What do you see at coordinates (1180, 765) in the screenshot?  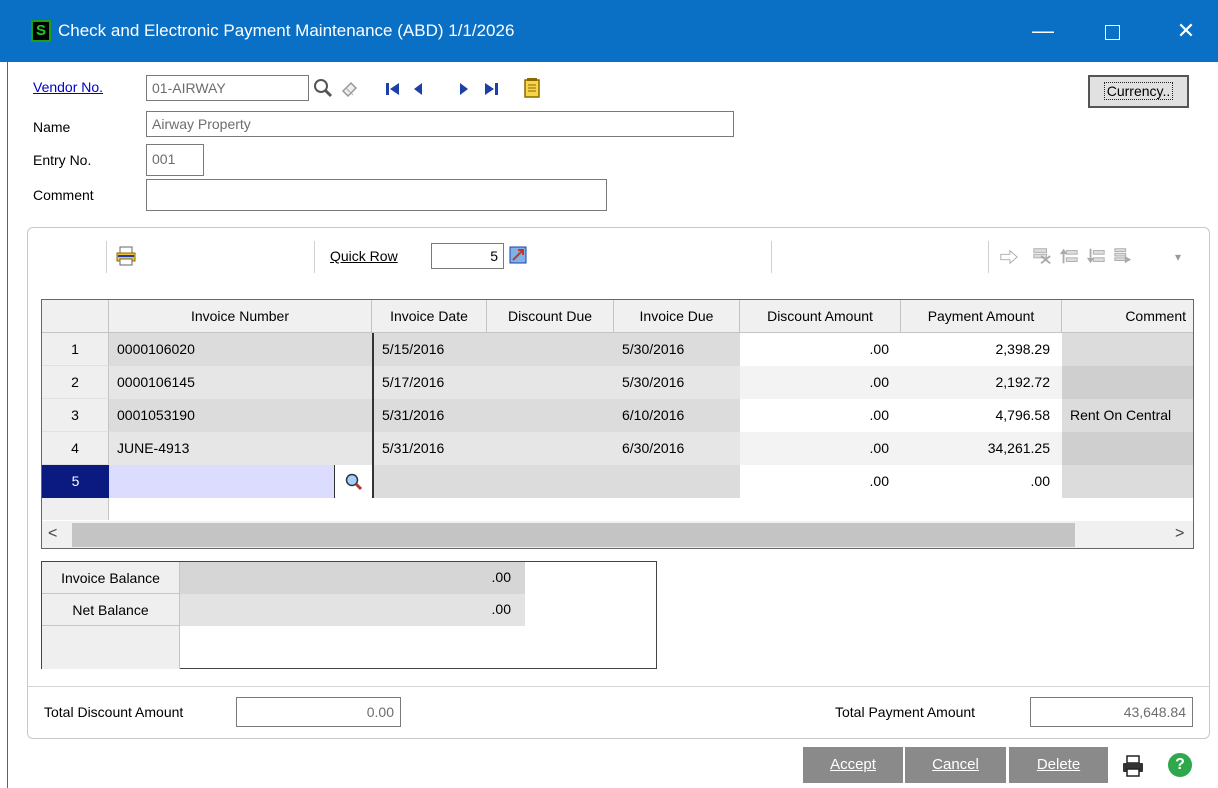 I see `help-icon: ?` at bounding box center [1180, 765].